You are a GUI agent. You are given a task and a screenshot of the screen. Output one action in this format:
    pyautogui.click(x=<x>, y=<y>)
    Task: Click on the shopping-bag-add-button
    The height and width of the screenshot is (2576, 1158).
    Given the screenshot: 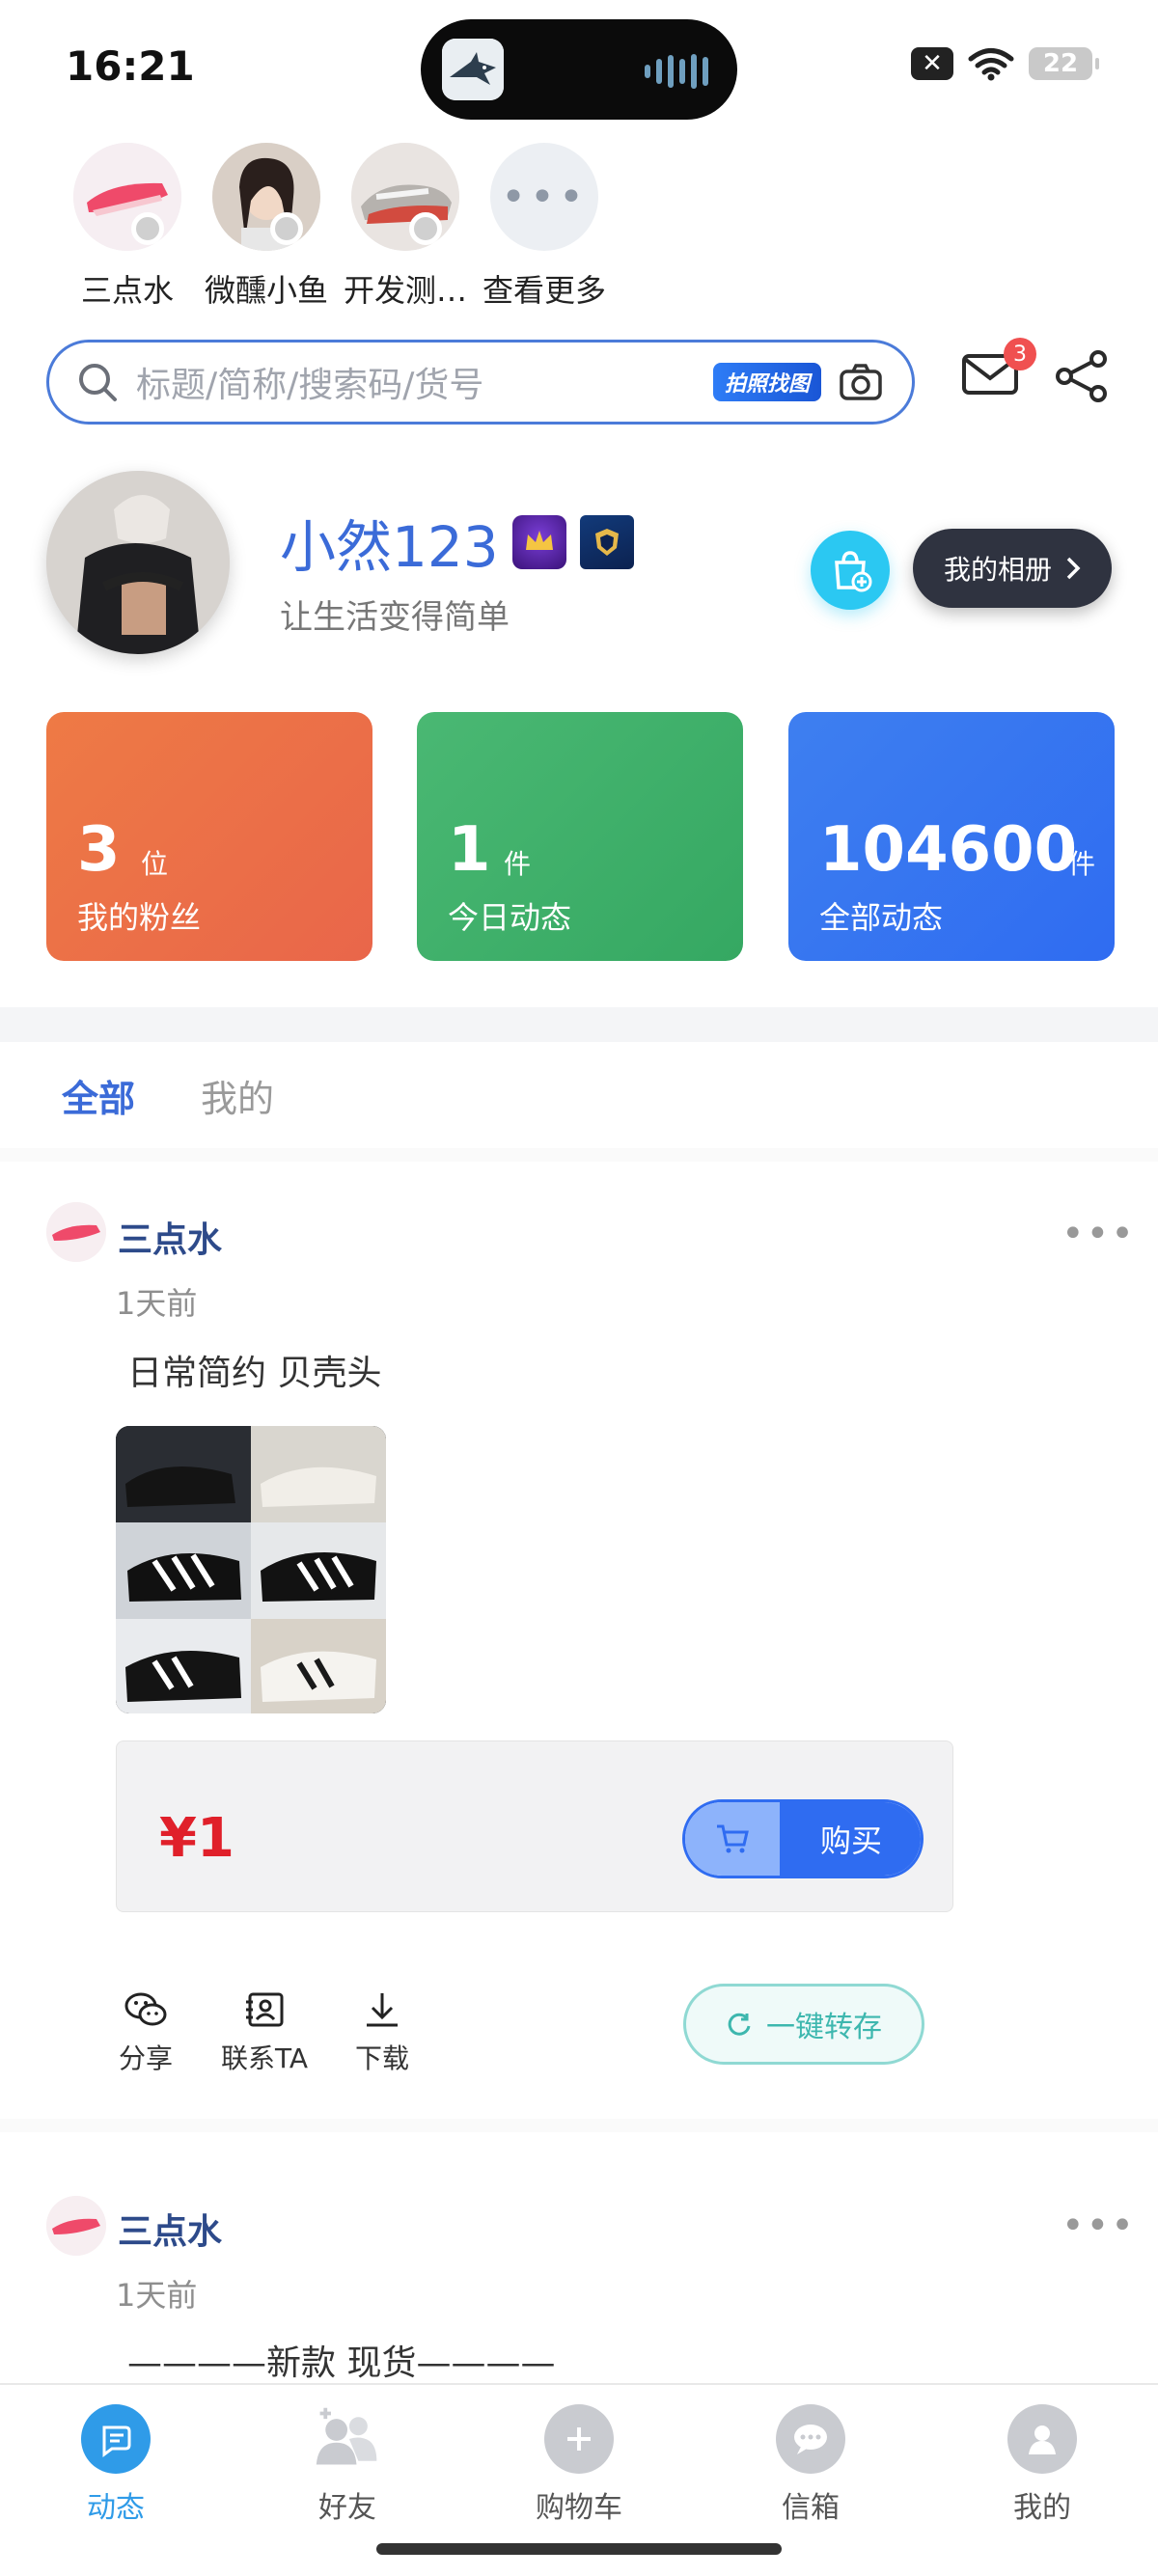 What is the action you would take?
    pyautogui.click(x=850, y=570)
    